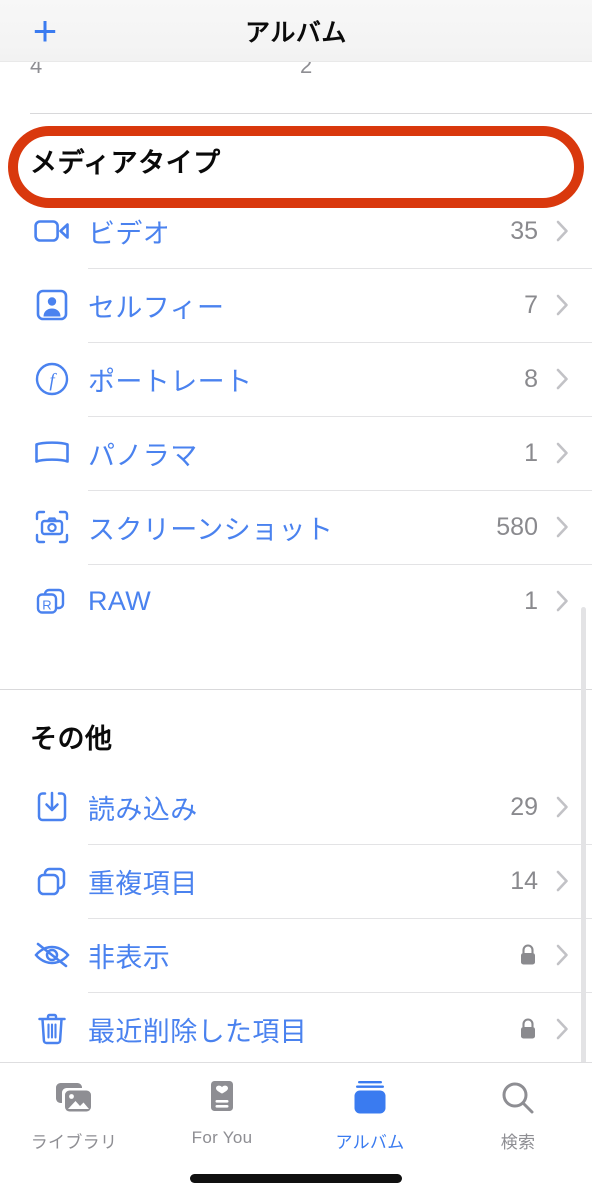 The width and height of the screenshot is (592, 1200). I want to click on row-hidden: 非表示, so click(296, 955).